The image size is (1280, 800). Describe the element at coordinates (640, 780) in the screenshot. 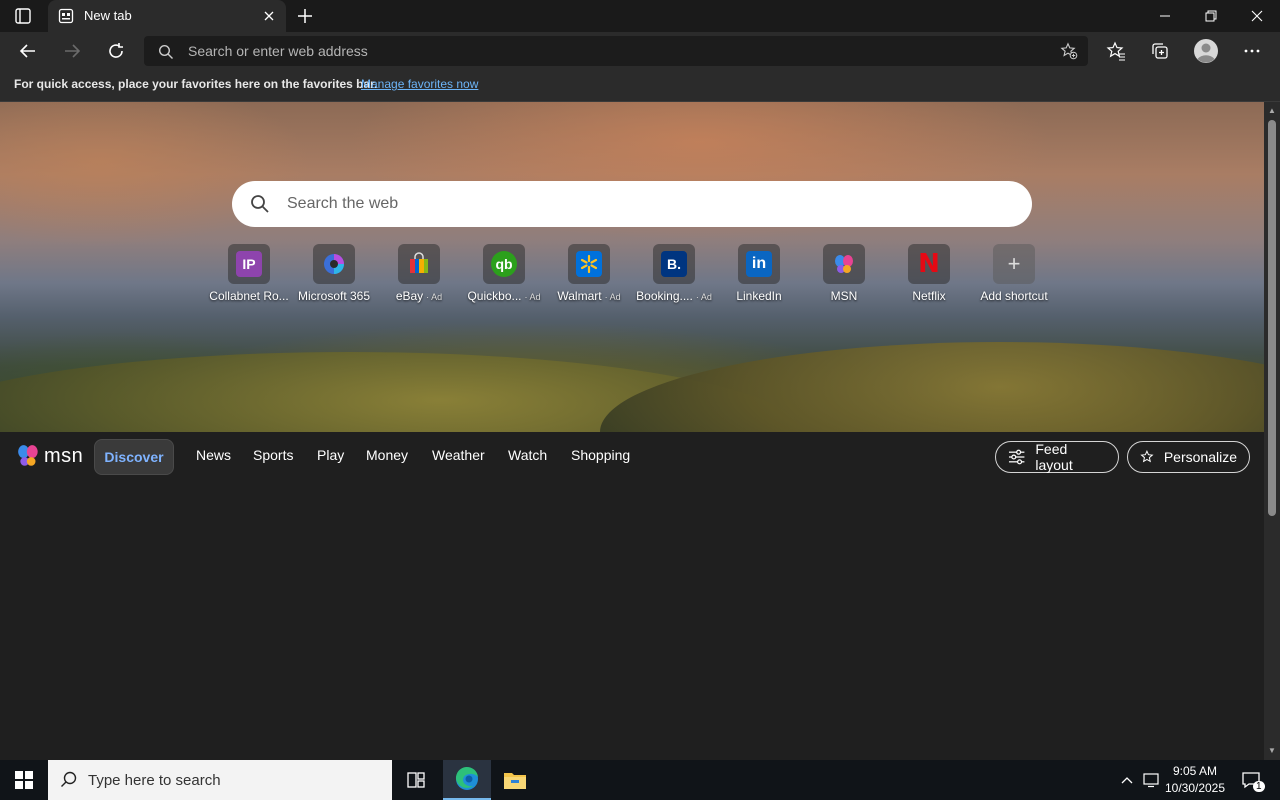

I see `windows-taskbar: Type here to search 9:05 AM 10/30/2025 1` at that location.